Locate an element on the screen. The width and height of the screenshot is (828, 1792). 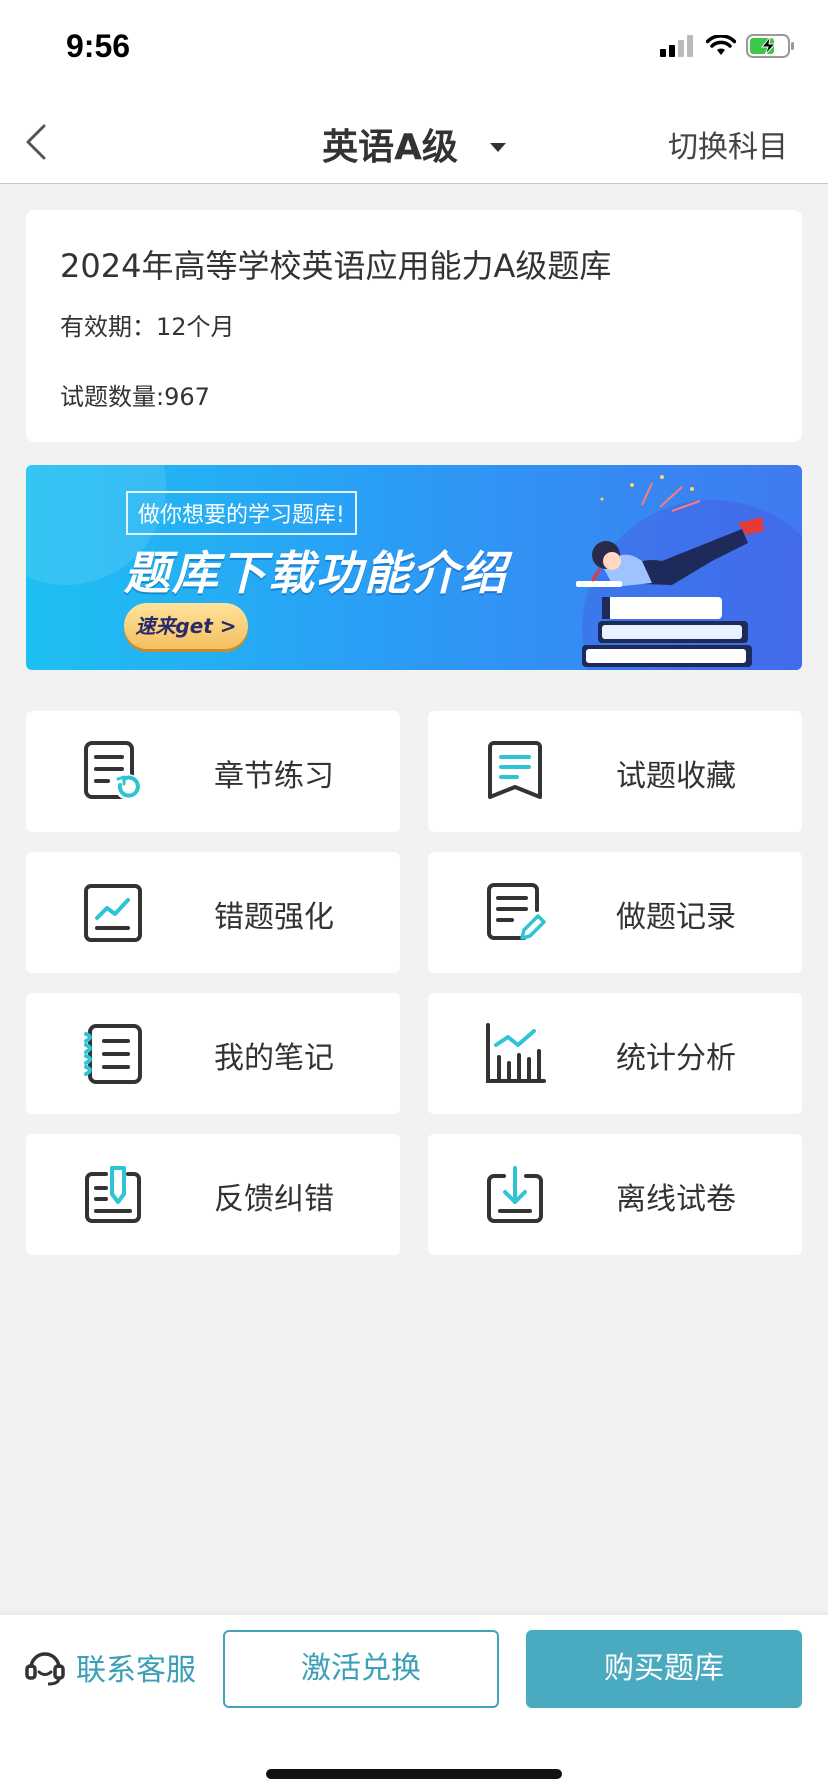
nav-bar: 英语A级 切换科目 is located at coordinates (414, 142).